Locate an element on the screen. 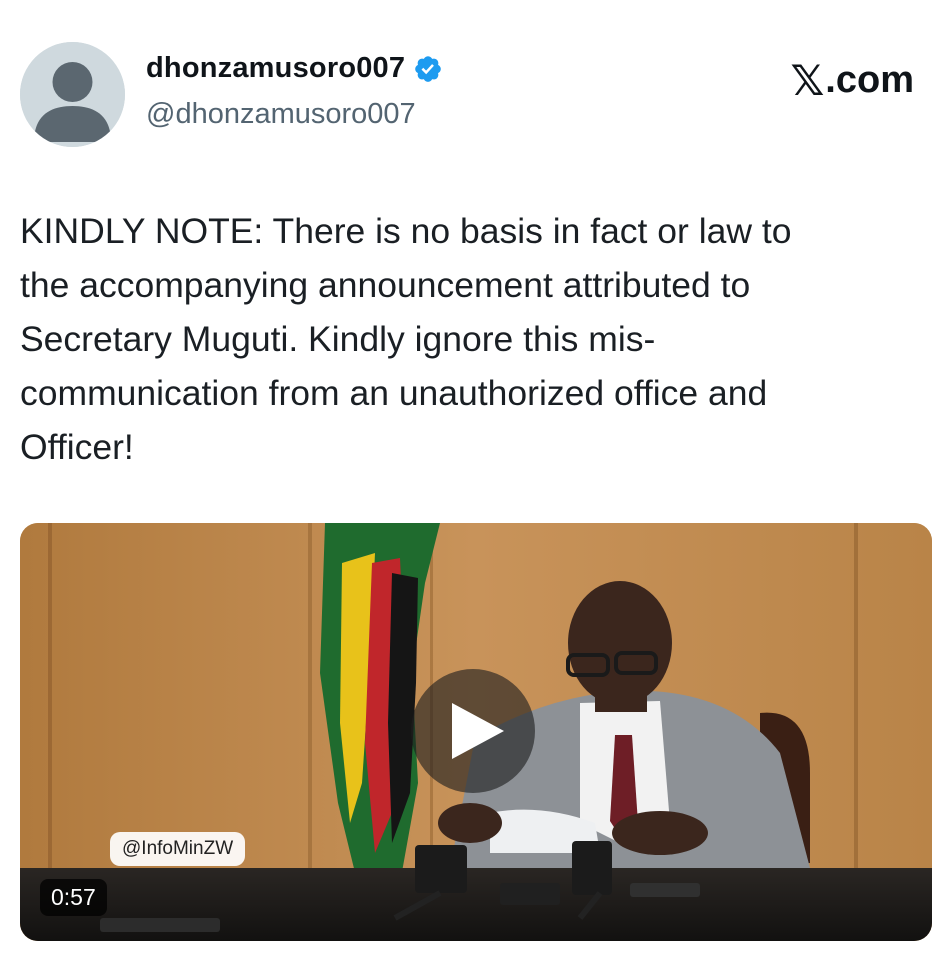  video-watermark: @InfoMinZW is located at coordinates (178, 849).